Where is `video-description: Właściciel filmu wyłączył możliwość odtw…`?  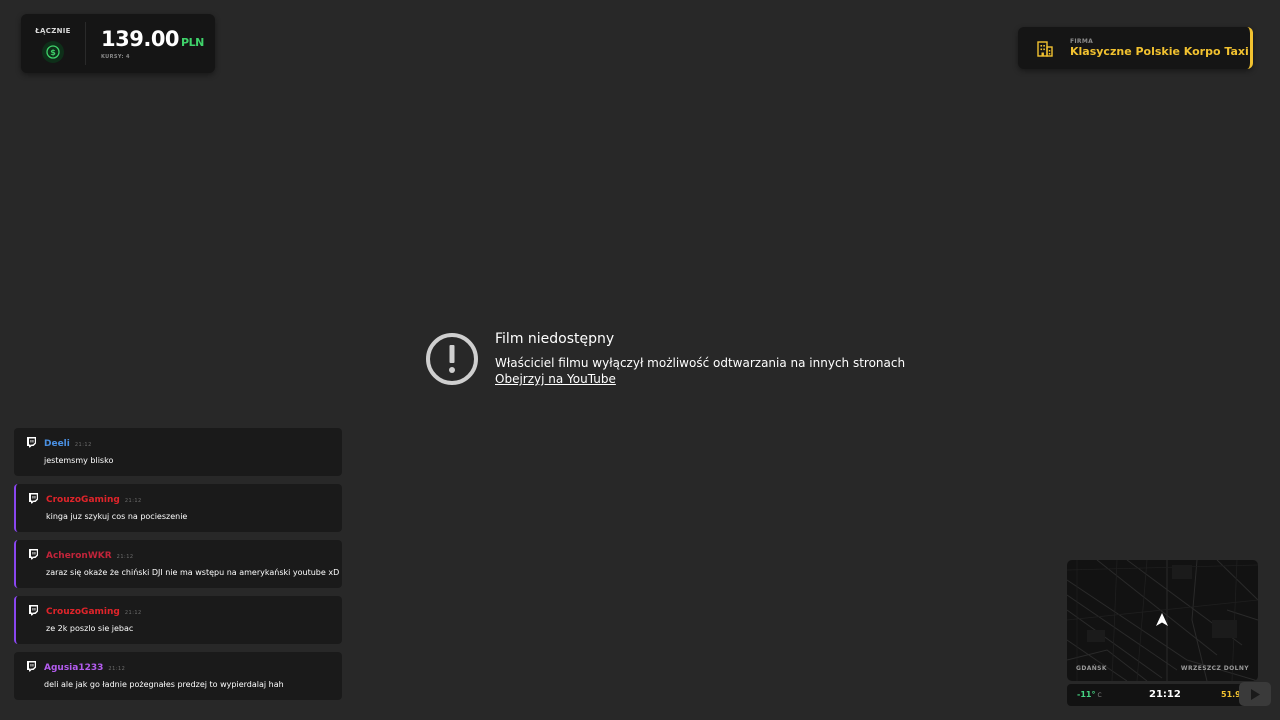 video-description: Właściciel filmu wyłączył możliwość odtw… is located at coordinates (700, 363).